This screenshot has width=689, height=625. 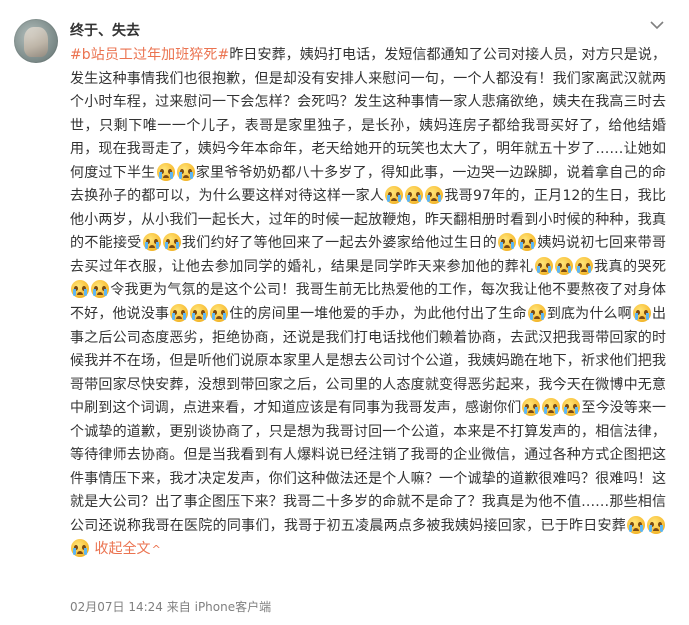 I want to click on avatar, so click(x=36, y=41).